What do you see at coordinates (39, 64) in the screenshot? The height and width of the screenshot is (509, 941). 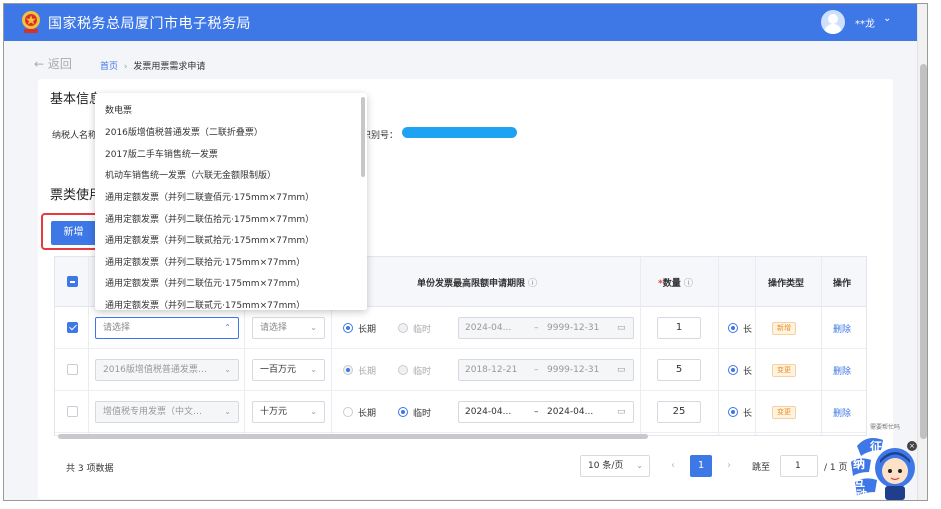 I see `arrow-left-icon: ←` at bounding box center [39, 64].